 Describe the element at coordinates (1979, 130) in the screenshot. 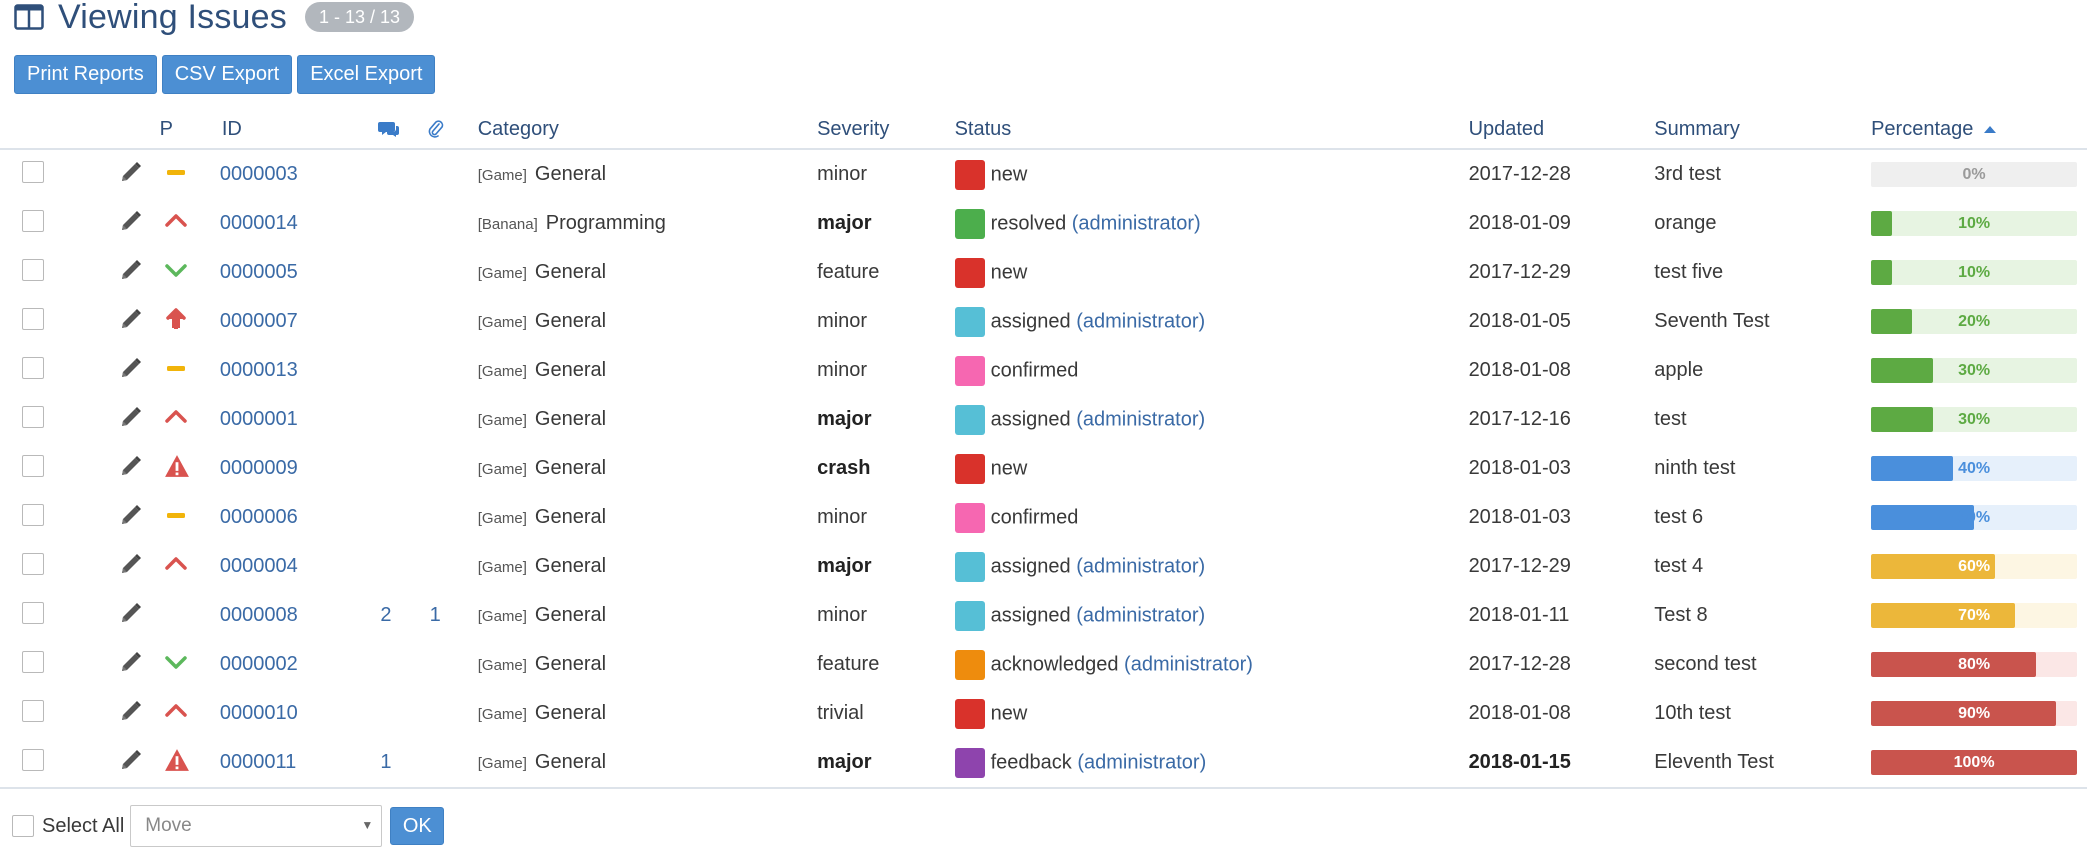

I see `header-percentage: Percentage` at that location.